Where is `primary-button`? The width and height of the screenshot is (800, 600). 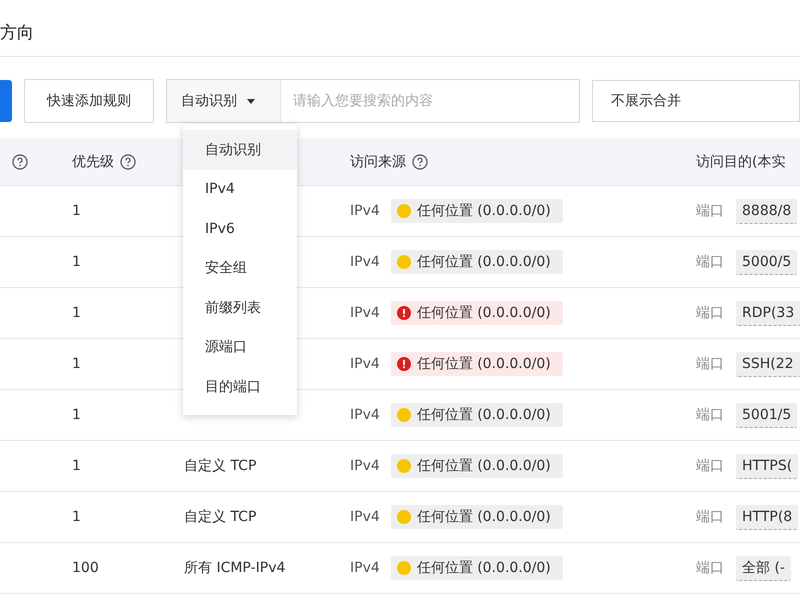 primary-button is located at coordinates (6, 101).